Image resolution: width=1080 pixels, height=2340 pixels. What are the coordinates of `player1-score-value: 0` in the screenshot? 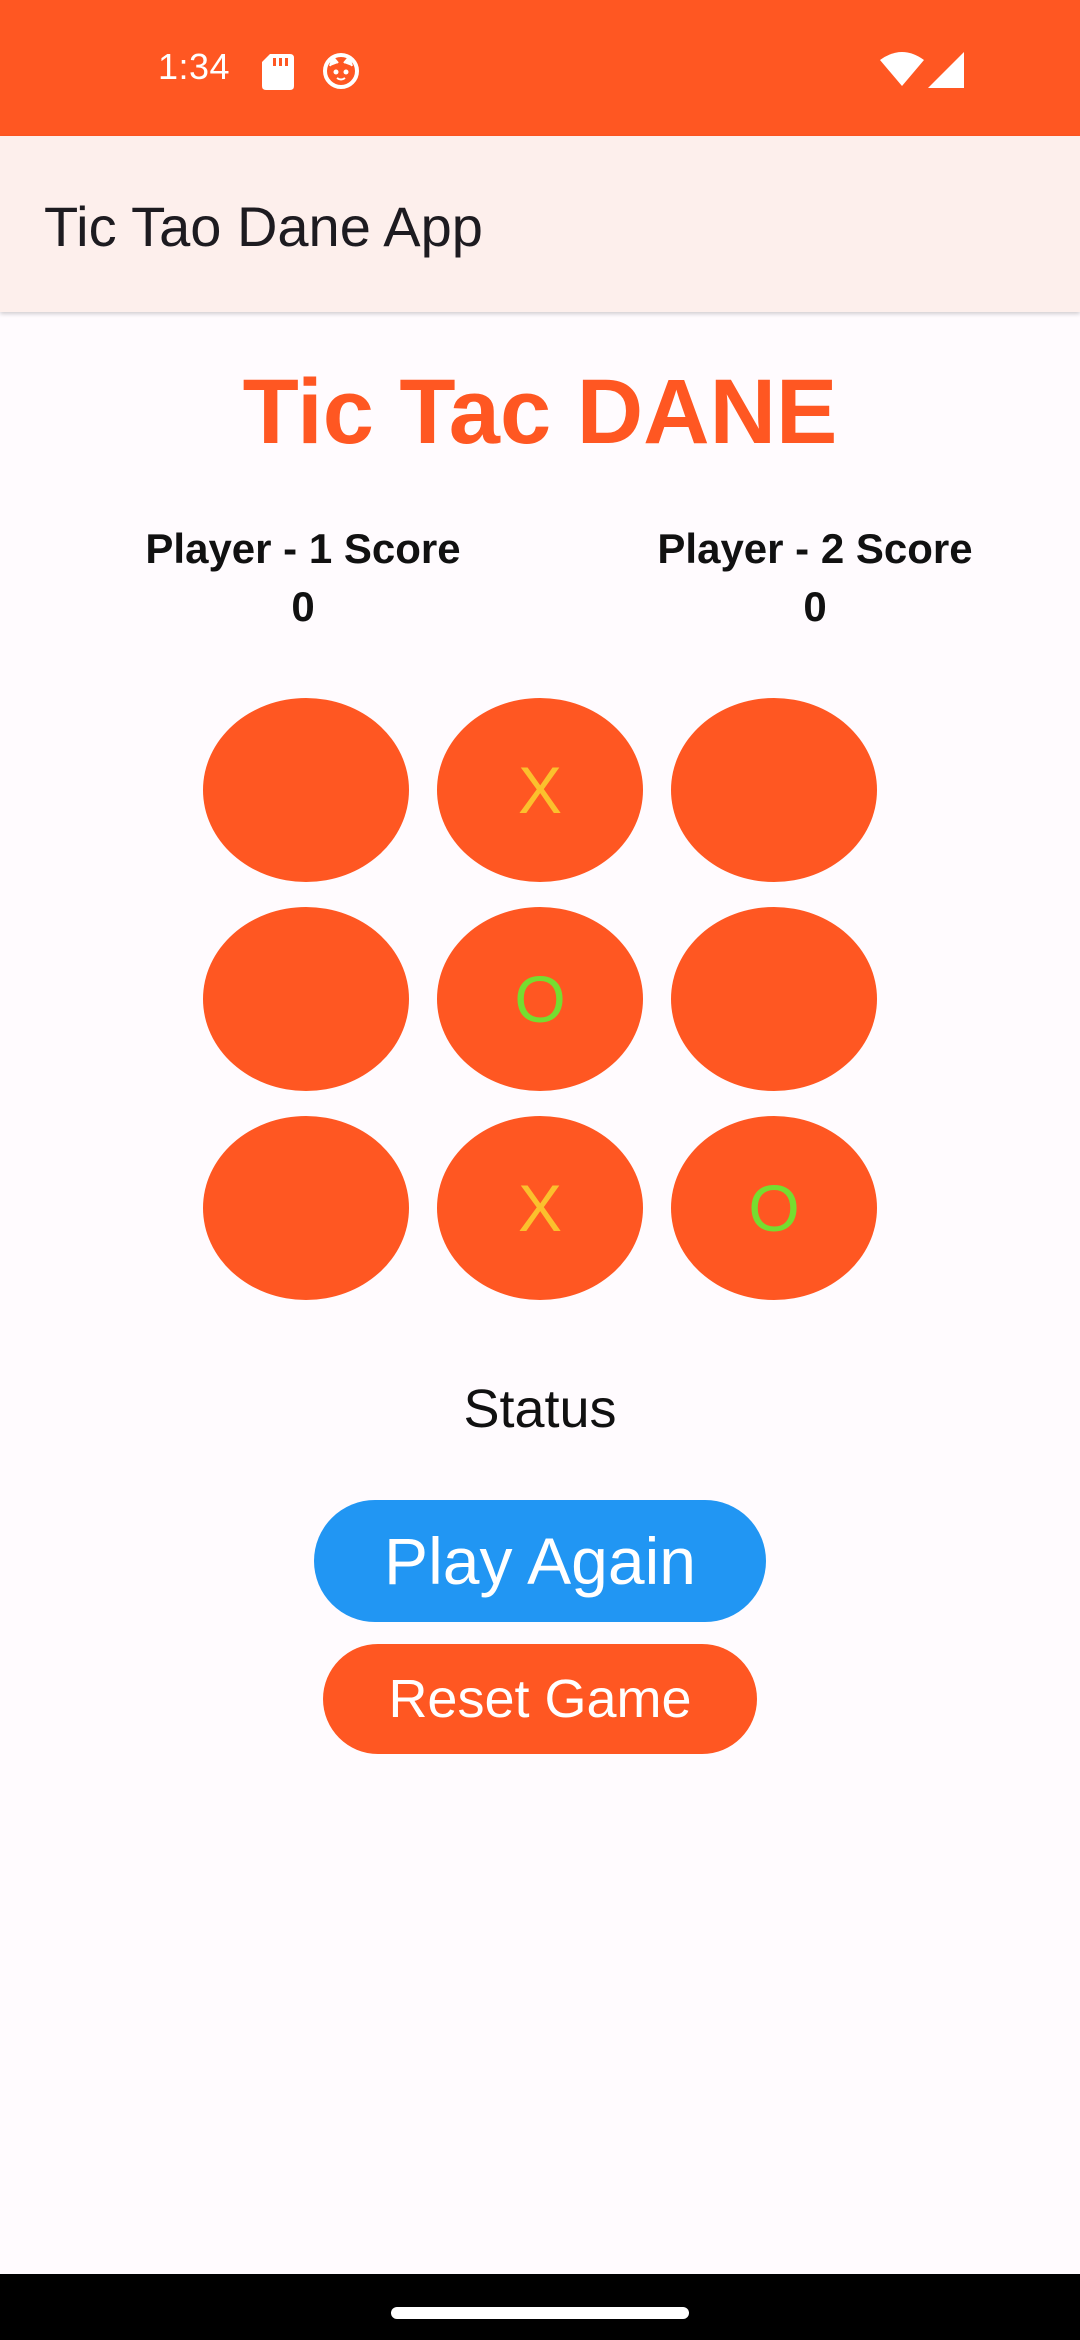 It's located at (303, 606).